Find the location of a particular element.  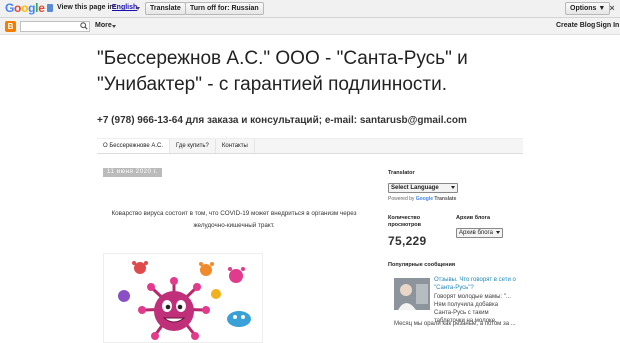

translator-heading: Translator is located at coordinates (401, 173).